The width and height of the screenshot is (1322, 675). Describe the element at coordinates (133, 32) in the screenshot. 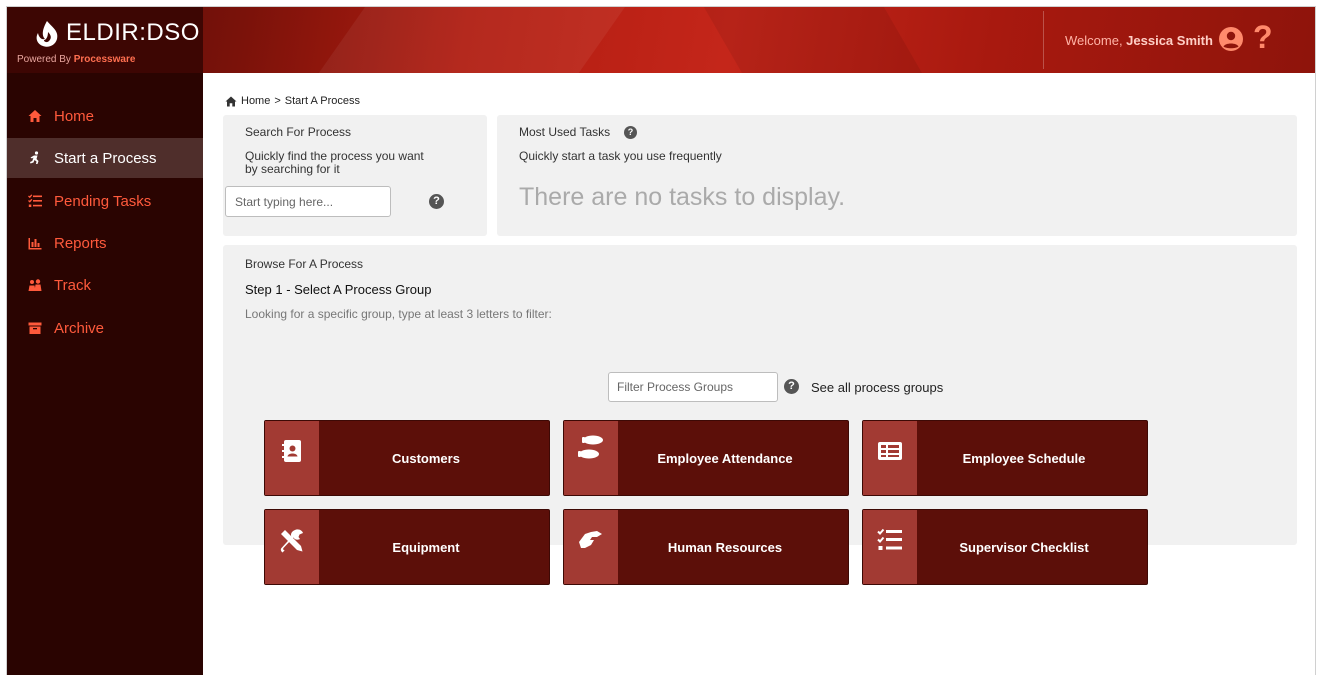

I see `brand-name: ELDIR:DSO` at that location.